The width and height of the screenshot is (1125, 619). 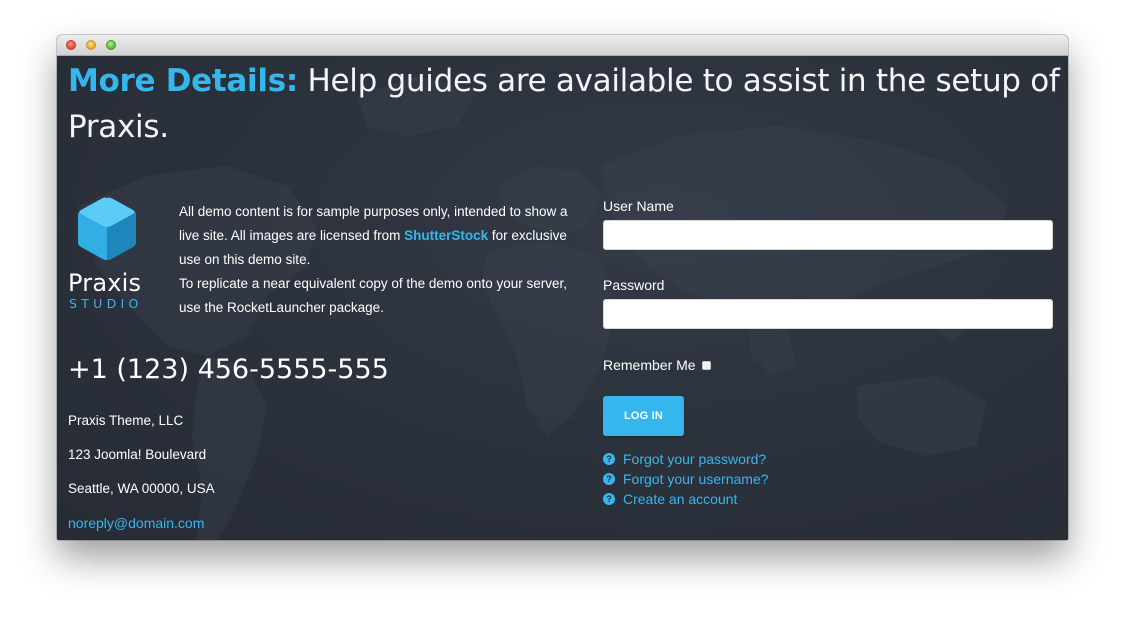 I want to click on login-button: LOG IN, so click(x=643, y=416).